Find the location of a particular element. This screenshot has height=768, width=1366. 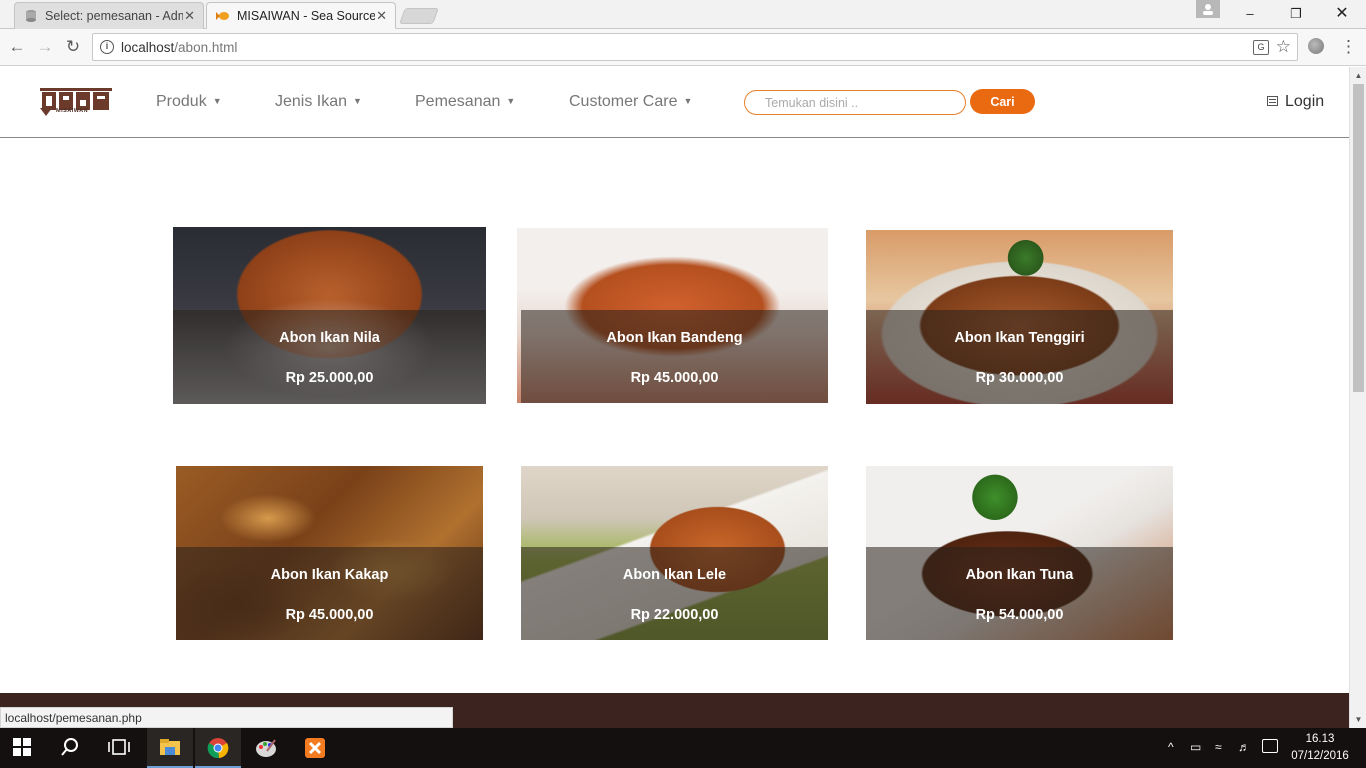

login-label: Login is located at coordinates (1305, 101).